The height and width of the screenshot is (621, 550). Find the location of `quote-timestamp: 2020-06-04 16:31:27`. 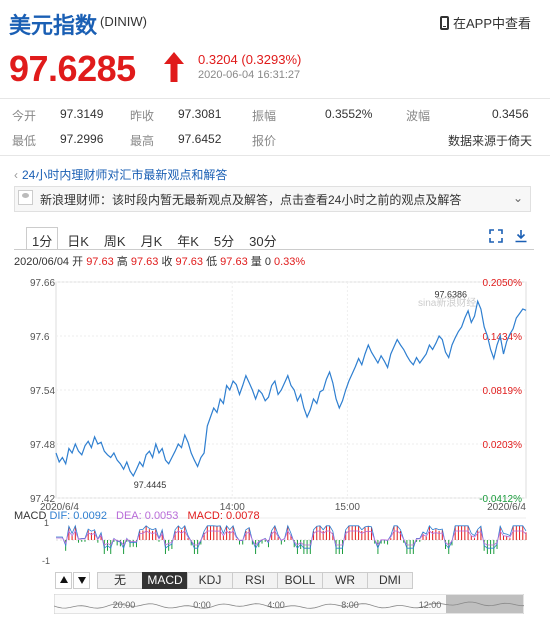

quote-timestamp: 2020-06-04 16:31:27 is located at coordinates (249, 75).